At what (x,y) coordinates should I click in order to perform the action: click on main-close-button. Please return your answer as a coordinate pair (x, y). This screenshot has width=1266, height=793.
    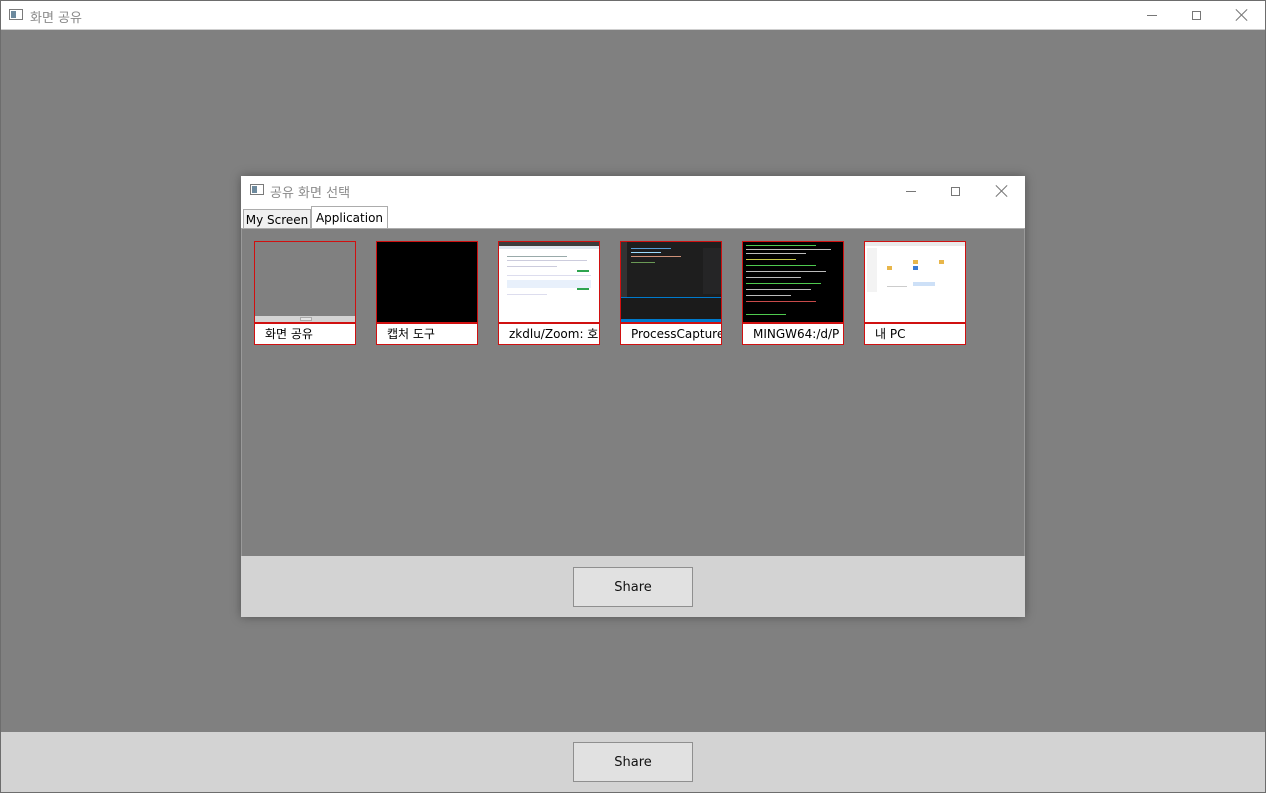
    Looking at the image, I should click on (1241, 15).